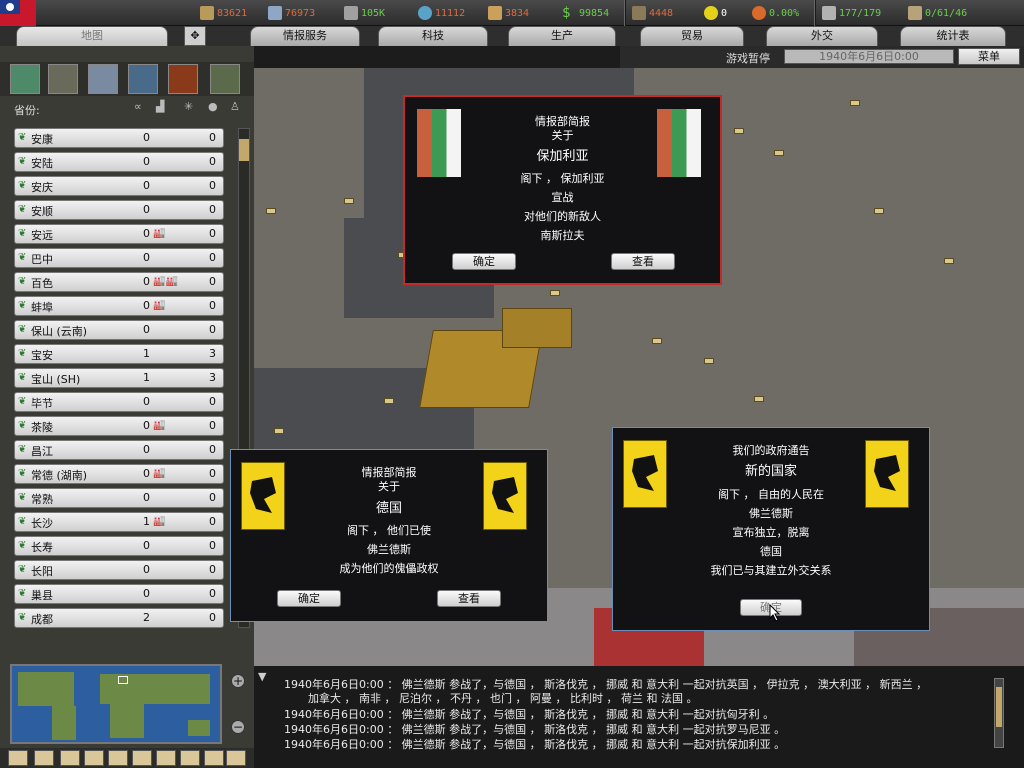 This screenshot has height=768, width=1024. Describe the element at coordinates (119, 378) in the screenshot. I see `province-row: ❦ 宝山 (SH) 1 3` at that location.